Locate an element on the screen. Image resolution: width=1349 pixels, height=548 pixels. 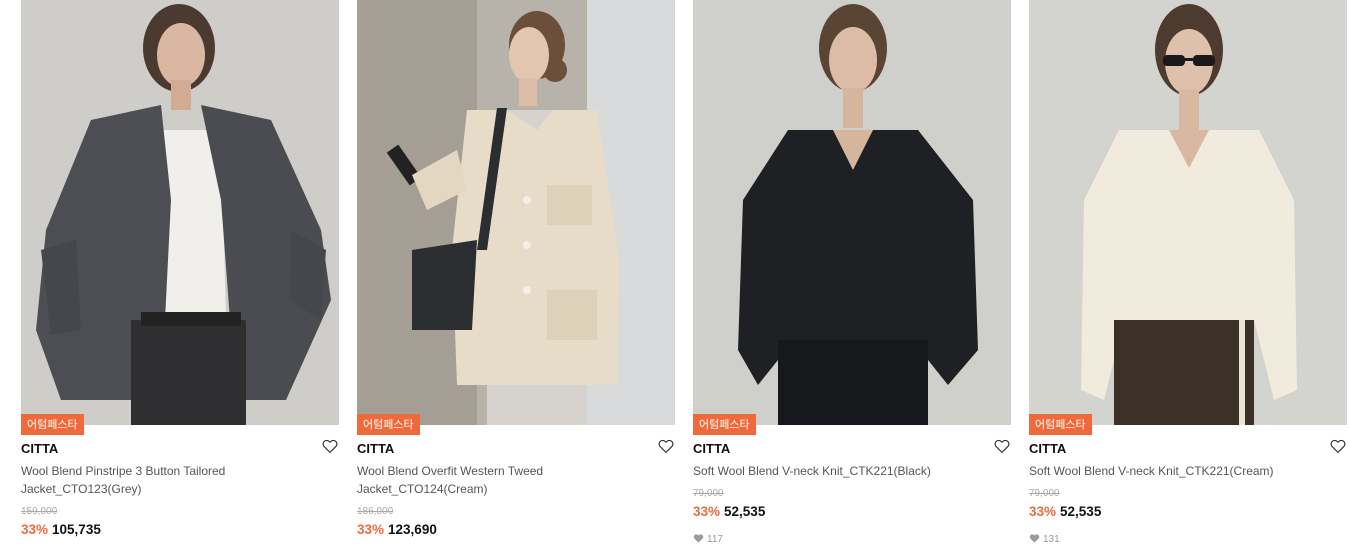
like-count-value: 131 is located at coordinates (1051, 539).